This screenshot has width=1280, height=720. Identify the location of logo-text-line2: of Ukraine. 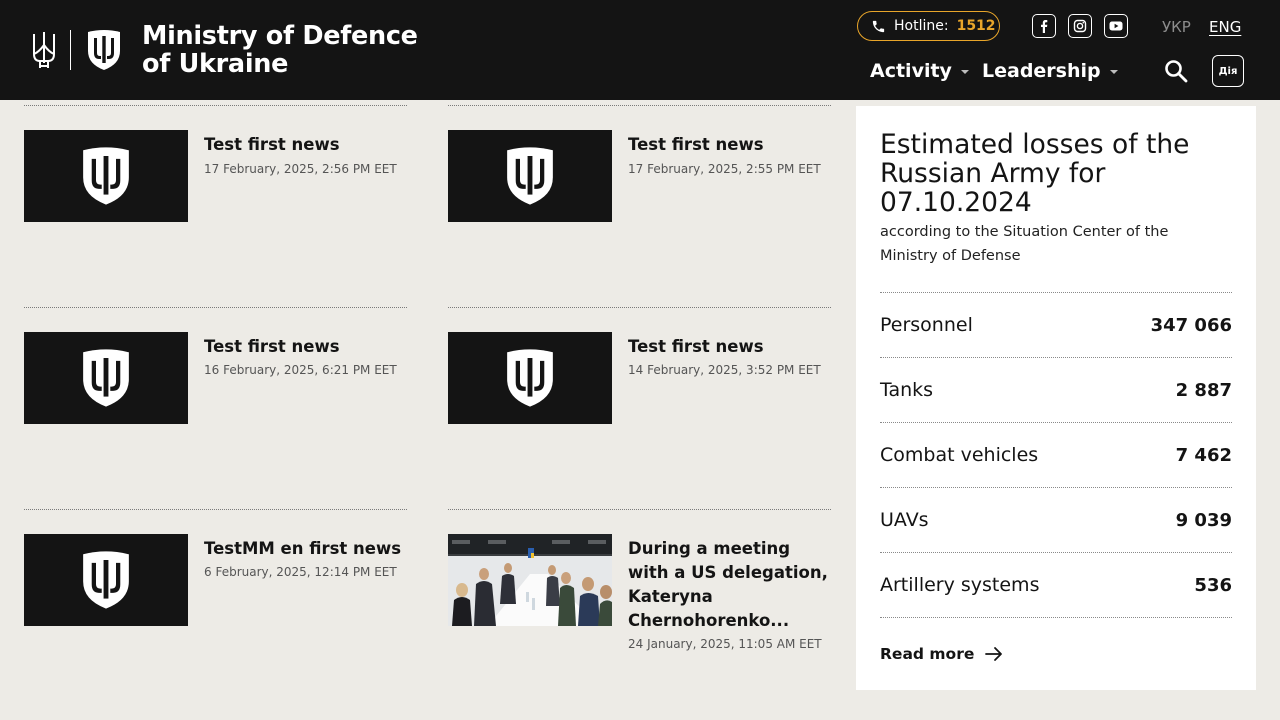
(215, 64).